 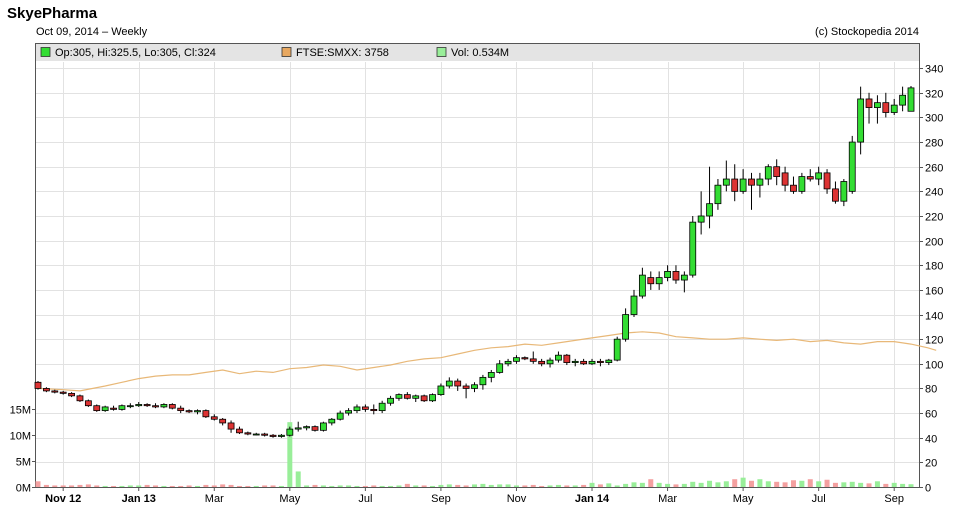 What do you see at coordinates (819, 499) in the screenshot?
I see `time-tick-label: Jul` at bounding box center [819, 499].